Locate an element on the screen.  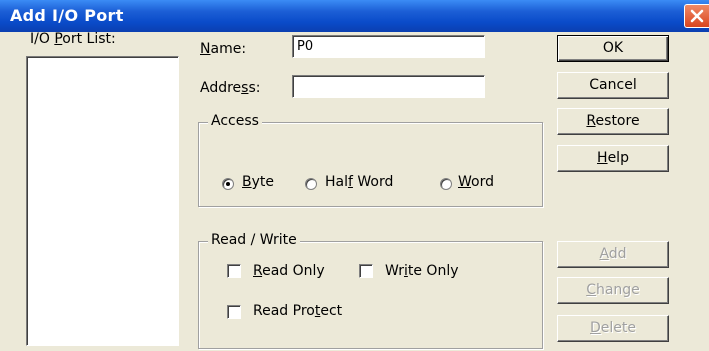
delete-button: Delete is located at coordinates (613, 328).